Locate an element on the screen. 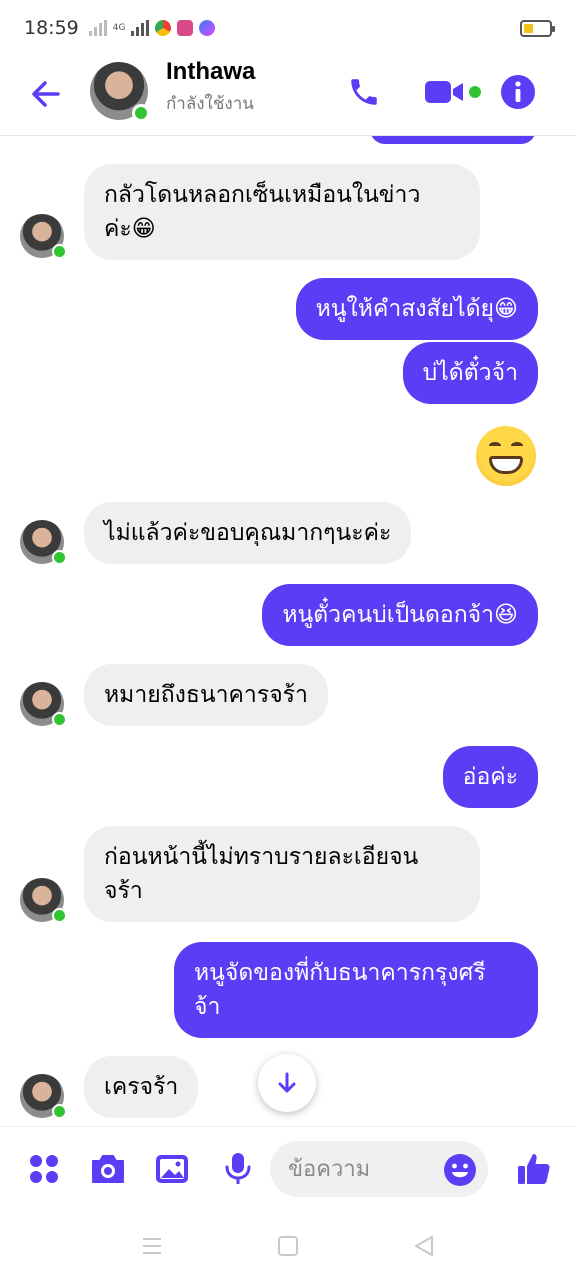 This screenshot has width=576, height=1280. home-icon is located at coordinates (288, 1246).